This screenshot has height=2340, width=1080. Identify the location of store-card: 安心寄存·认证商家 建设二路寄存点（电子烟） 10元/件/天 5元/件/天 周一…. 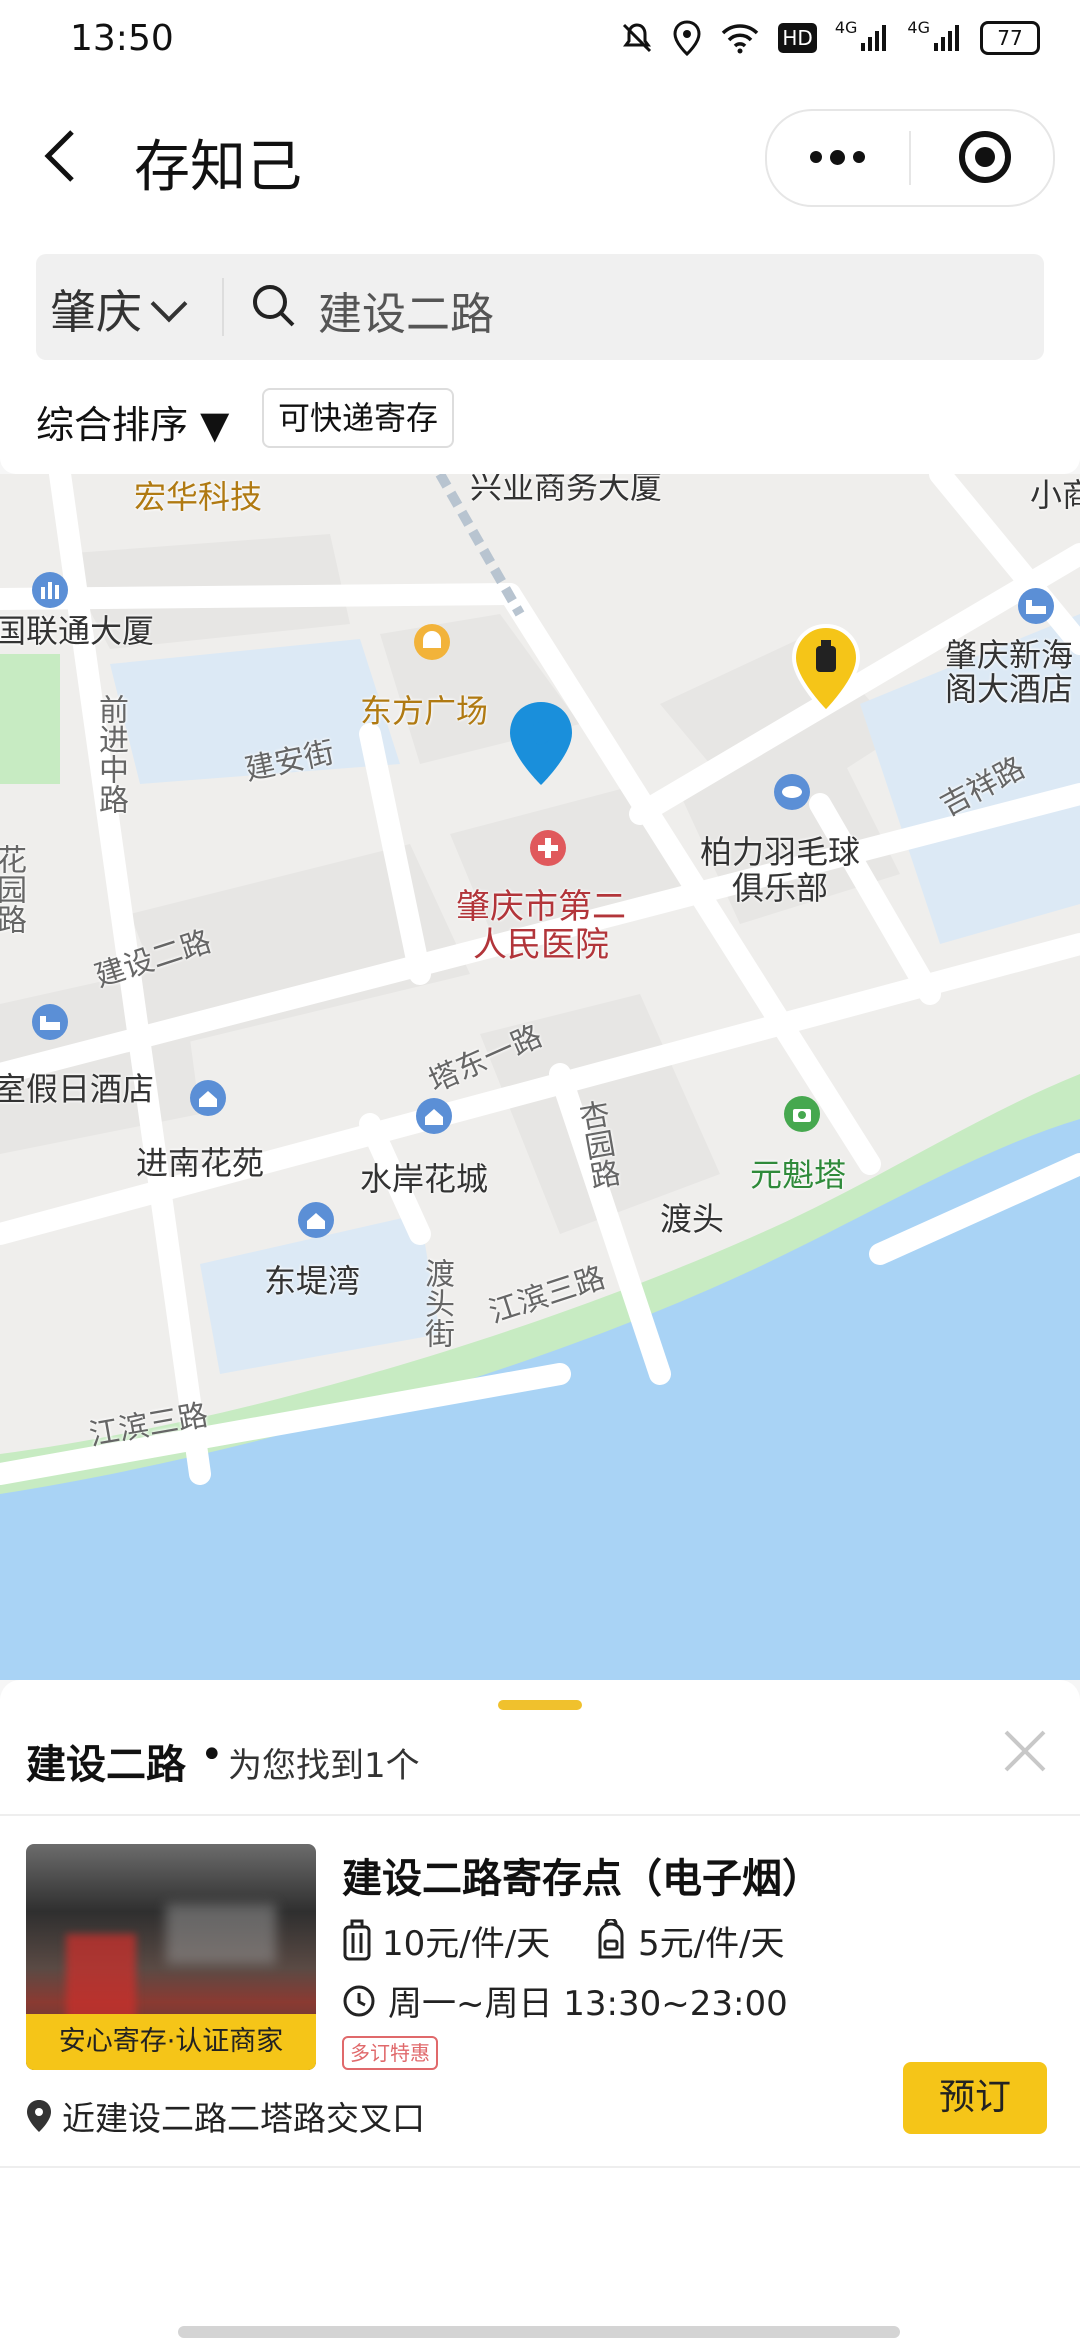
(540, 1991).